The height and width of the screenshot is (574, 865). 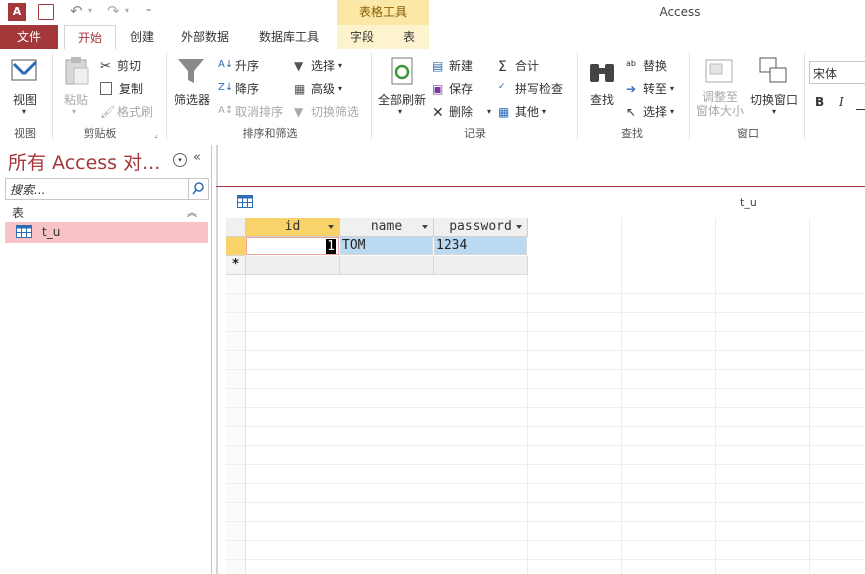 I want to click on group-label-records: 记录, so click(x=475, y=133).